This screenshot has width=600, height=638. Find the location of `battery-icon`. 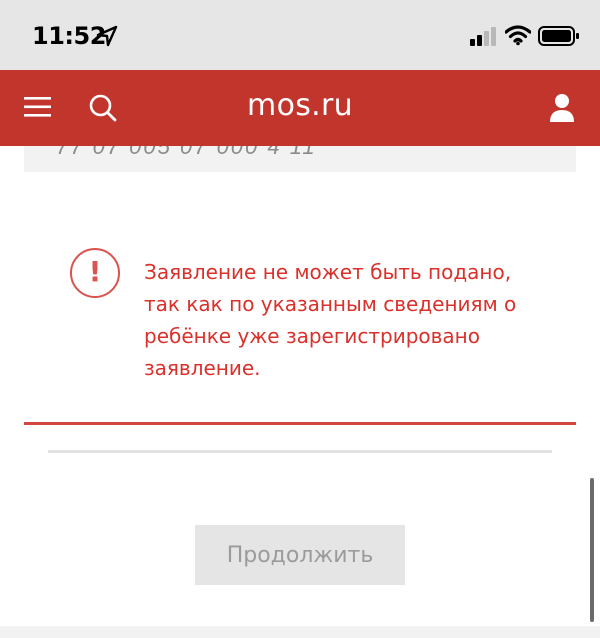

battery-icon is located at coordinates (558, 36).